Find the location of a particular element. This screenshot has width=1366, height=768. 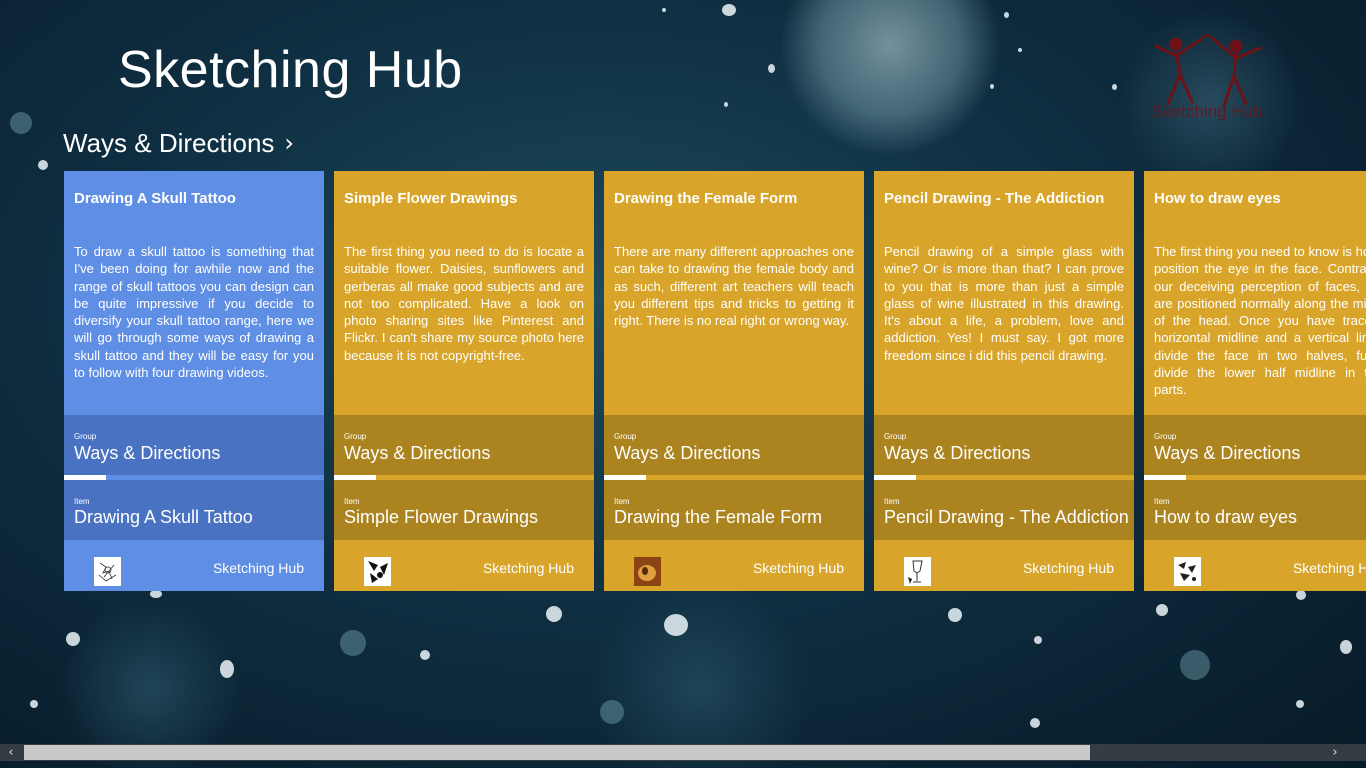

scroll-left-arrow-icon: ‹ is located at coordinates (11, 752).